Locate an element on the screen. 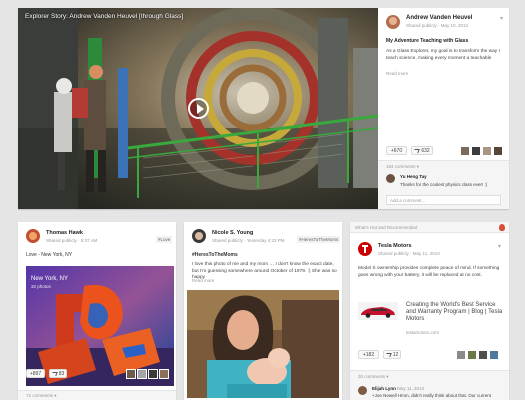 Image resolution: width=525 pixels, height=400 pixels. comment-header: Elijah Lynn May 11, 2013 is located at coordinates (398, 388).